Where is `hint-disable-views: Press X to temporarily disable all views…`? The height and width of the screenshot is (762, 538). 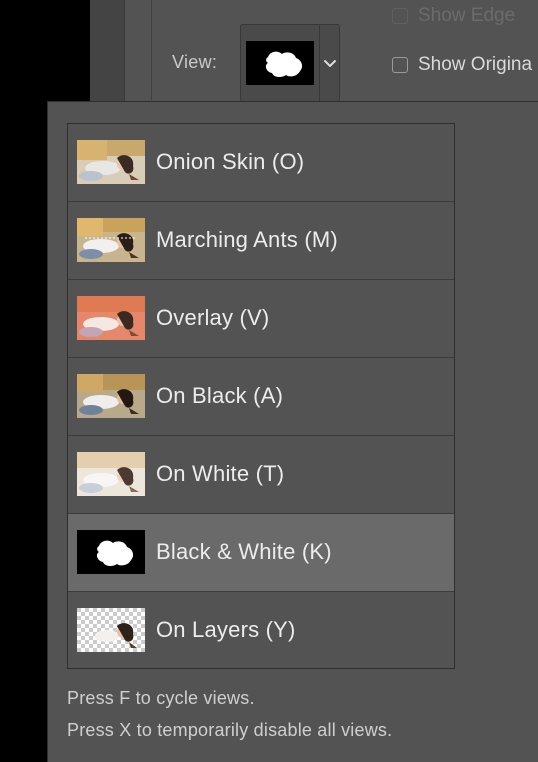 hint-disable-views: Press X to temporarily disable all views… is located at coordinates (230, 730).